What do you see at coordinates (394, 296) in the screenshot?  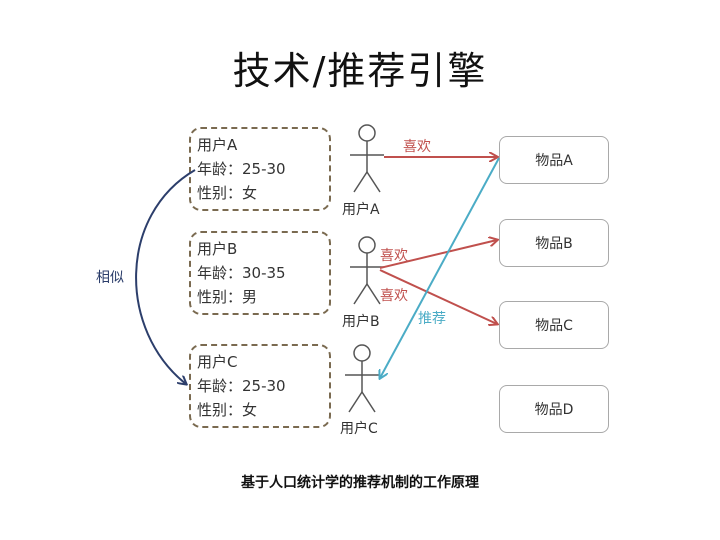 I see `like-label-b2: 喜欢` at bounding box center [394, 296].